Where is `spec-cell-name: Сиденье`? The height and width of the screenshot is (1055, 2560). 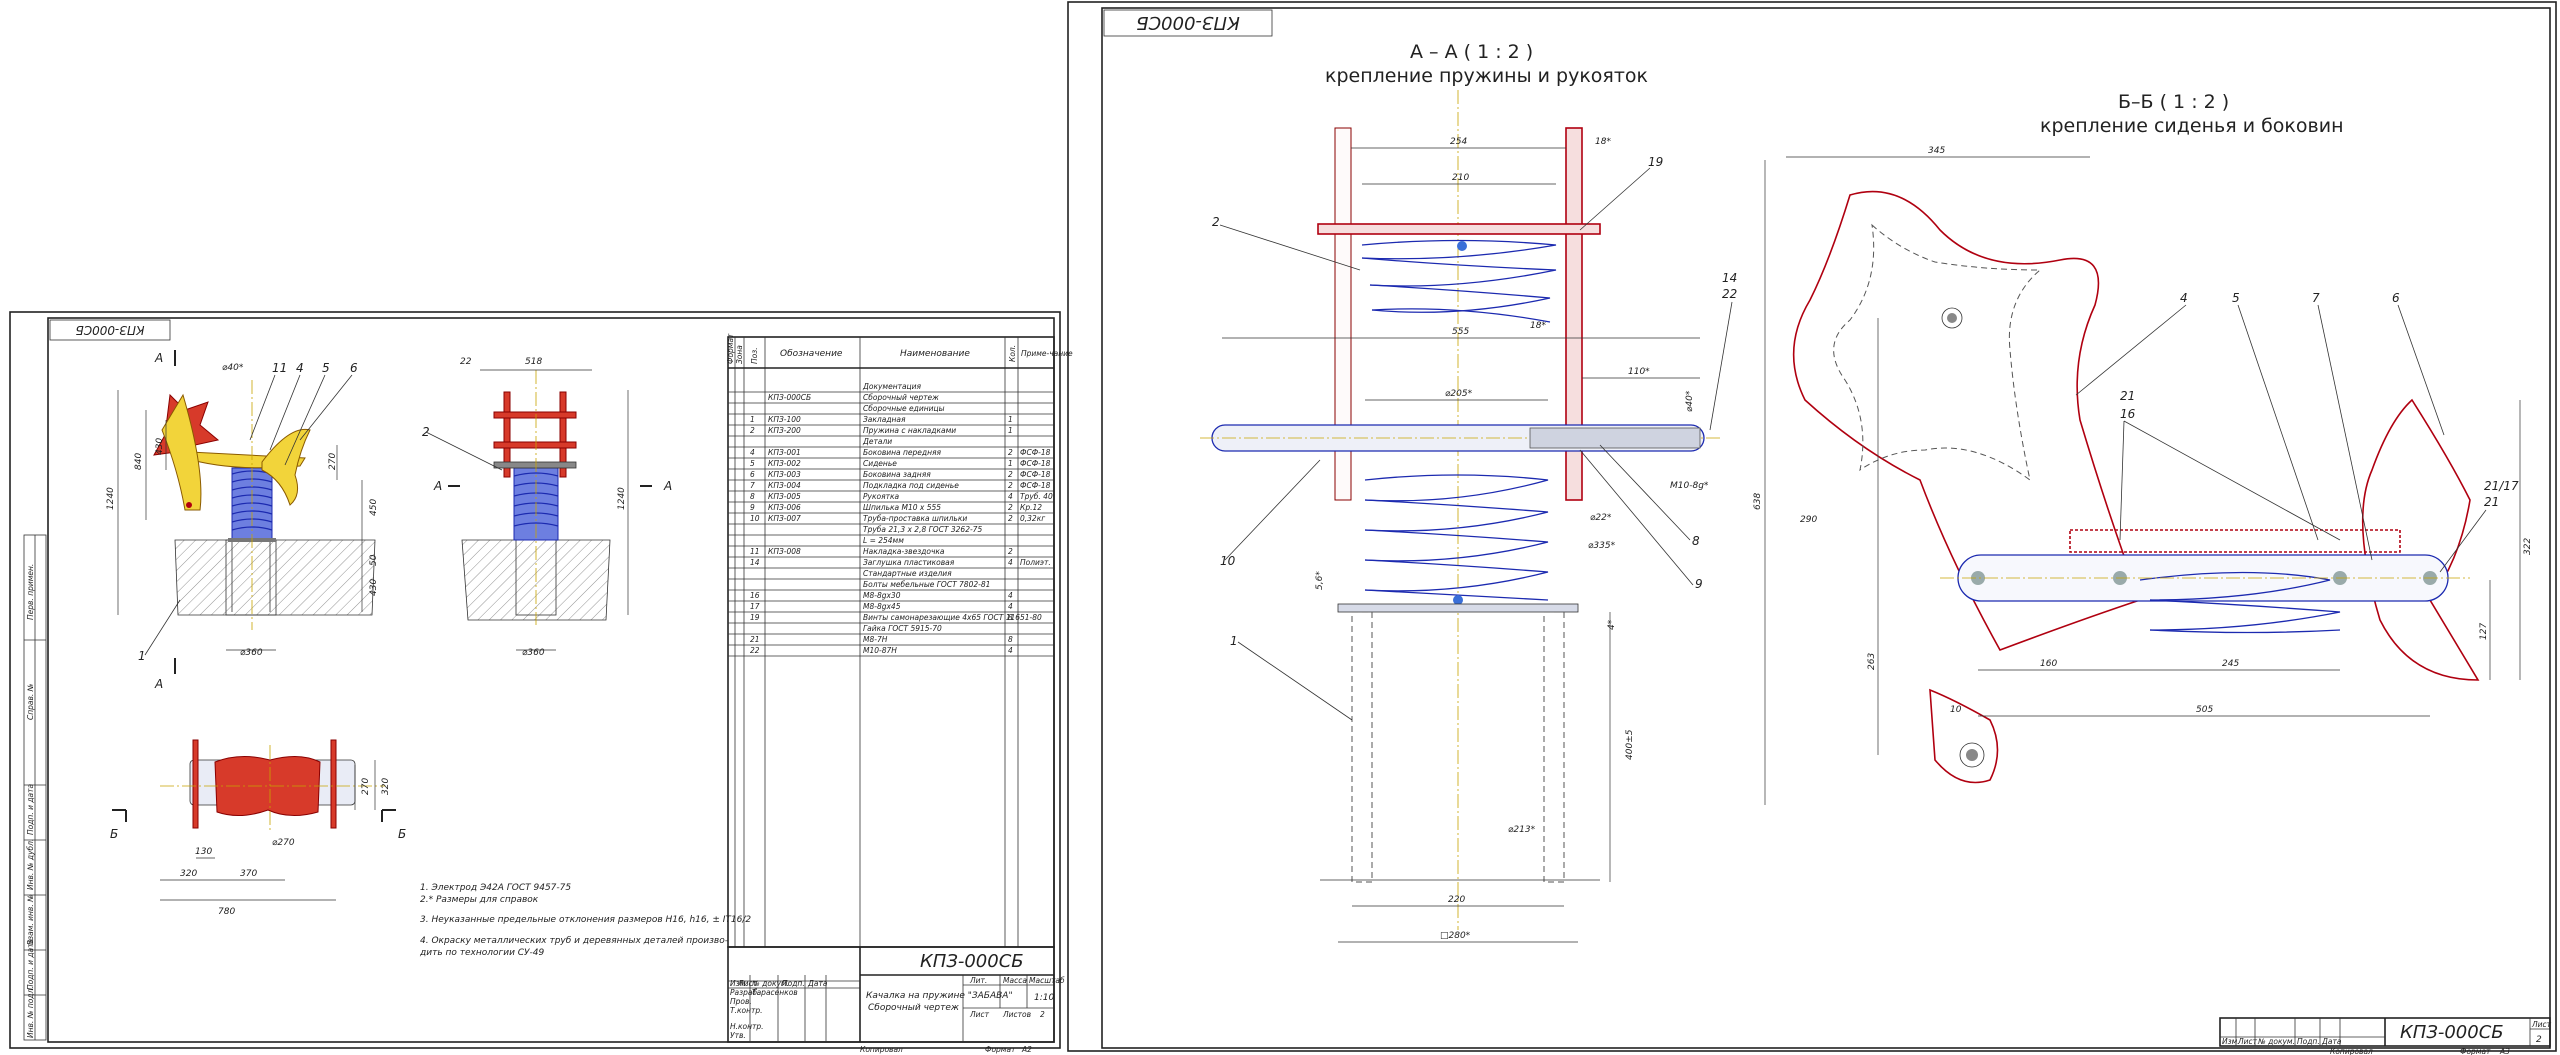 spec-cell-name: Сиденье is located at coordinates (880, 463).